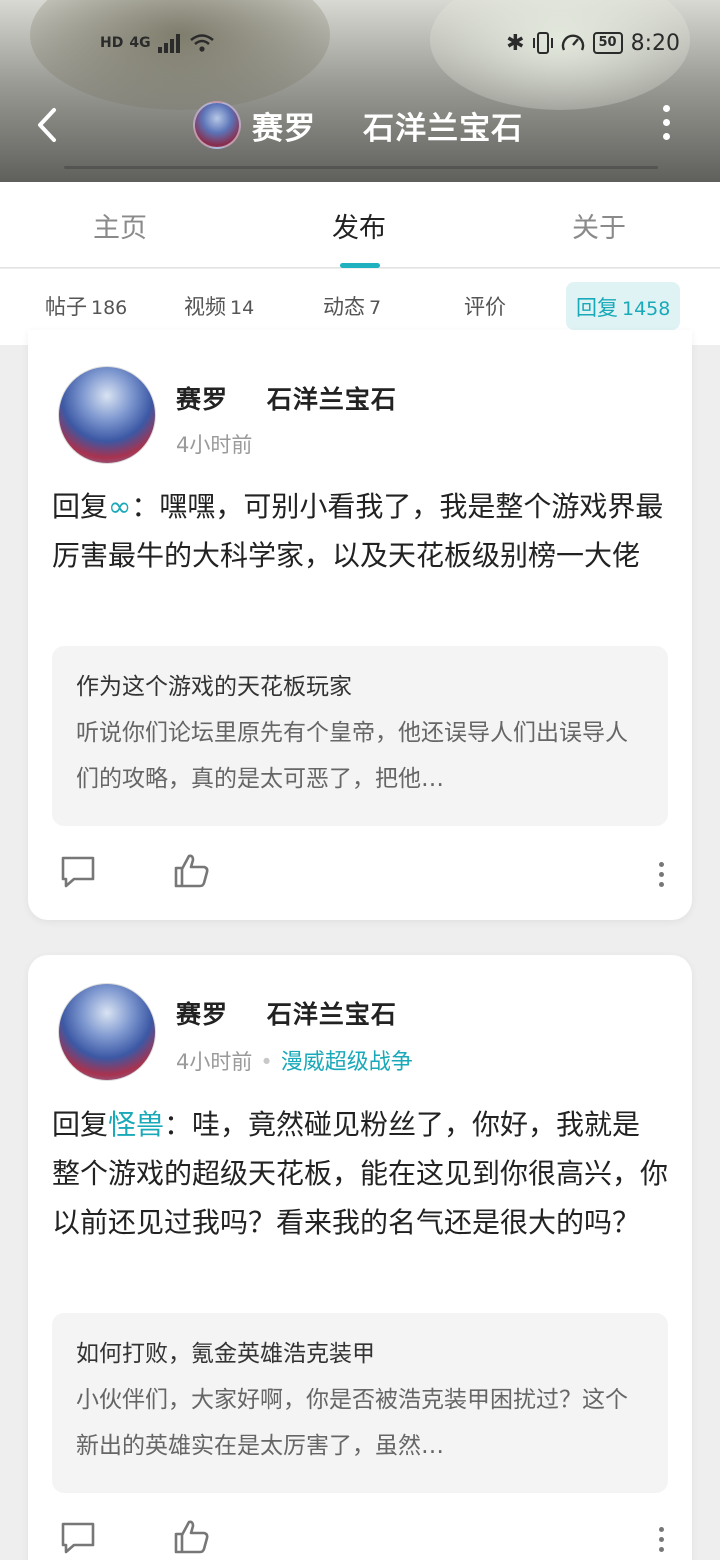 The image size is (720, 1560). What do you see at coordinates (655, 43) in the screenshot?
I see `clock: 8:20` at bounding box center [655, 43].